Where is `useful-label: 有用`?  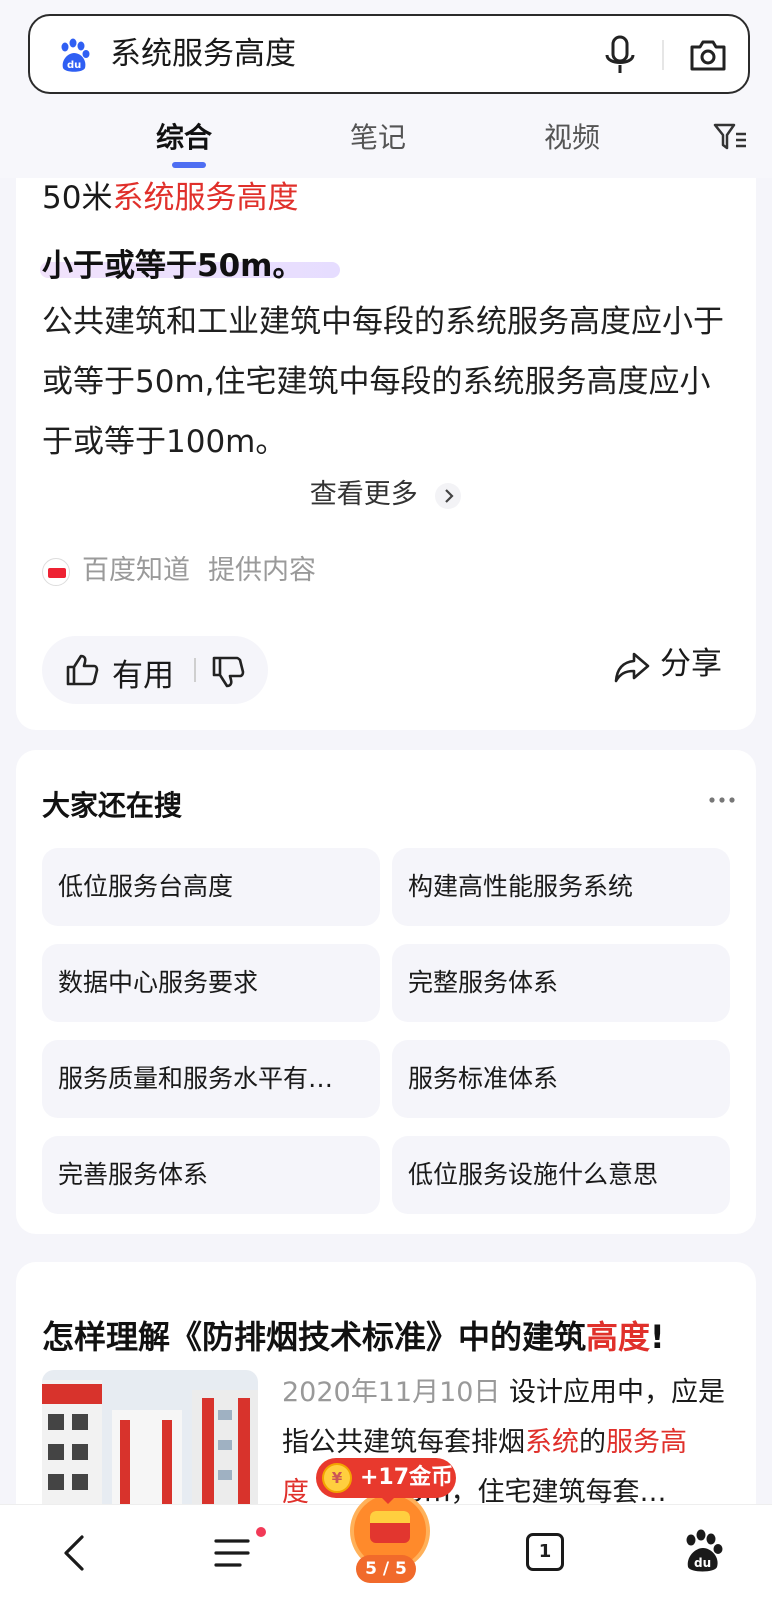 useful-label: 有用 is located at coordinates (143, 672).